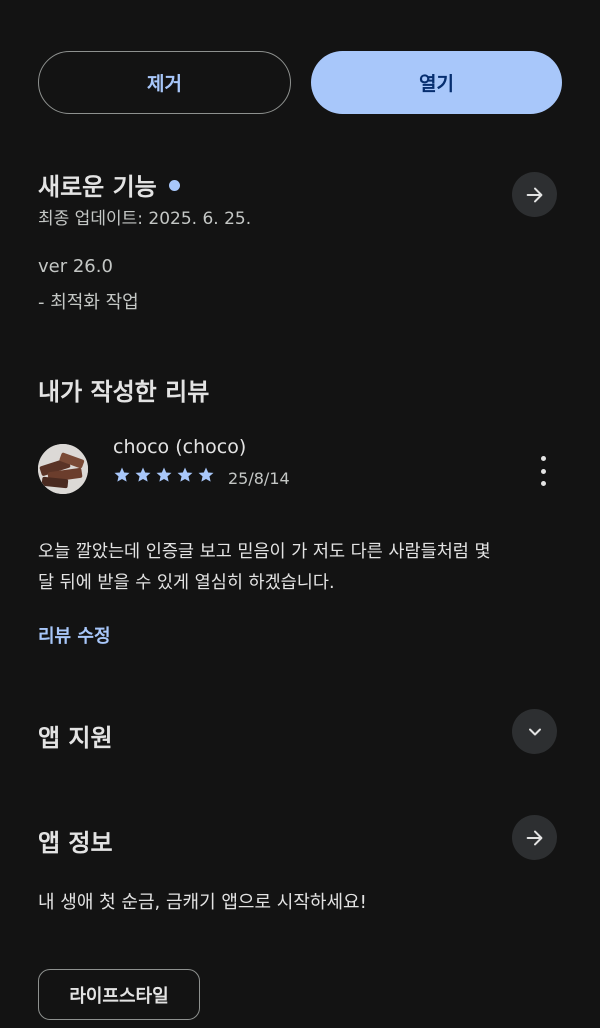 Image resolution: width=600 pixels, height=1028 pixels. Describe the element at coordinates (88, 302) in the screenshot. I see `update-note: - 최적화 작업` at that location.